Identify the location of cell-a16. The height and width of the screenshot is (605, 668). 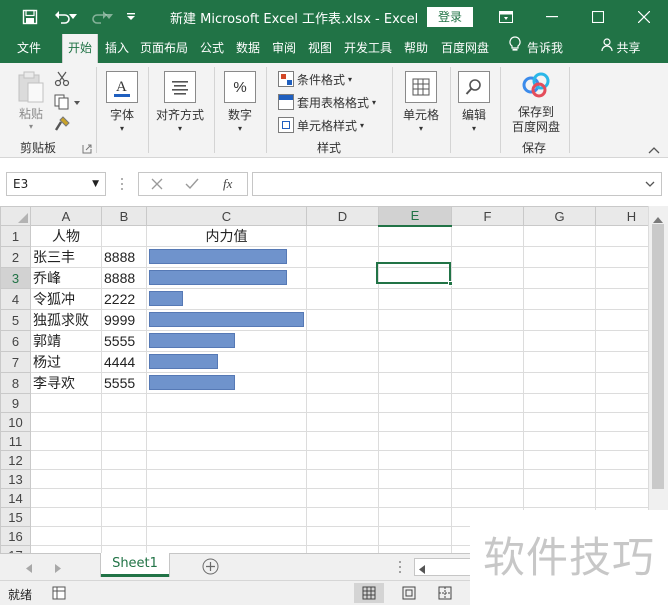
(66, 536).